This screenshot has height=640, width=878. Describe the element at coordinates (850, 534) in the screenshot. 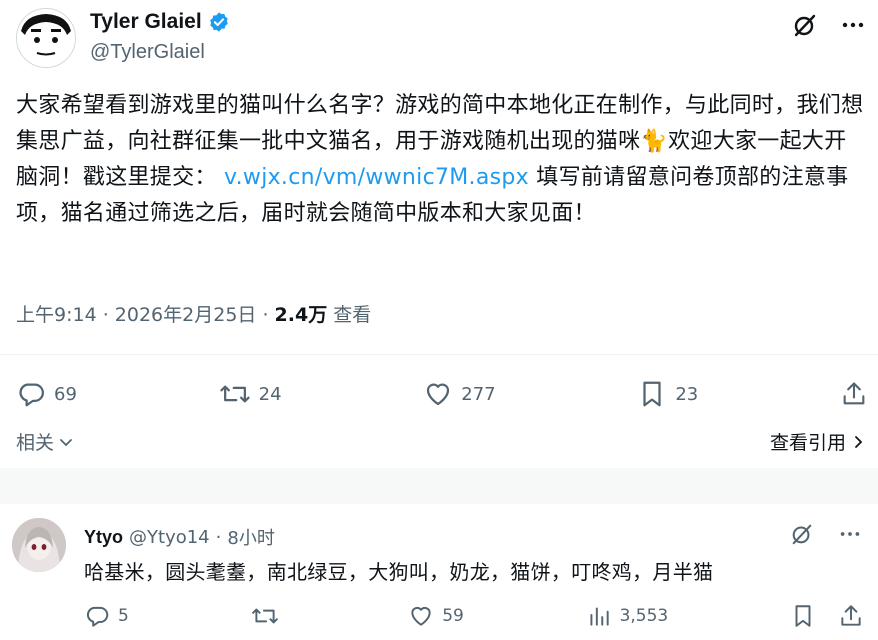

I see `reply-more-options-icon` at that location.